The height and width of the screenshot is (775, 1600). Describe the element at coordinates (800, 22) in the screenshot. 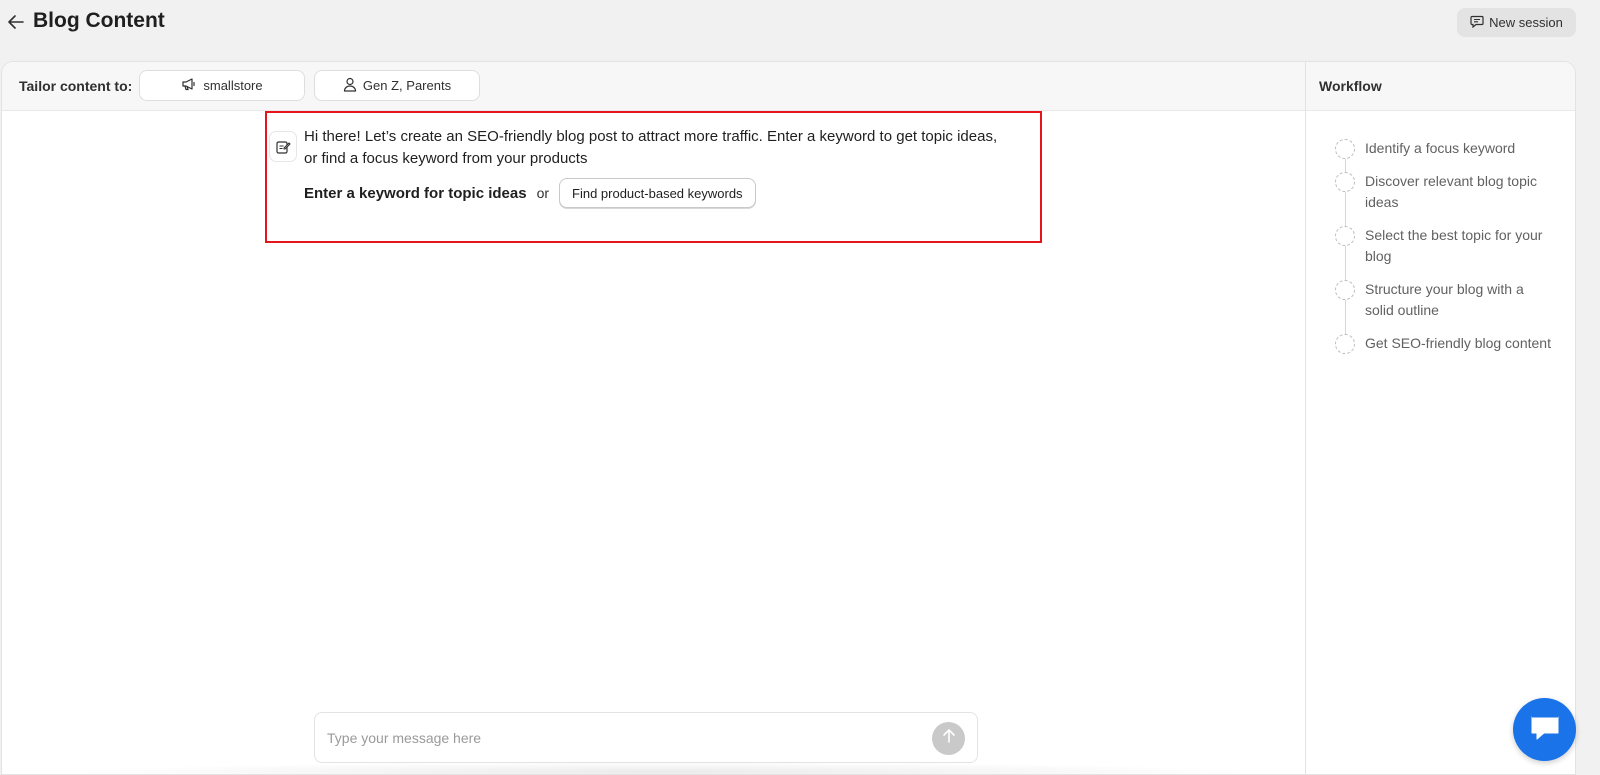

I see `top-bar: Blog Content New session` at that location.